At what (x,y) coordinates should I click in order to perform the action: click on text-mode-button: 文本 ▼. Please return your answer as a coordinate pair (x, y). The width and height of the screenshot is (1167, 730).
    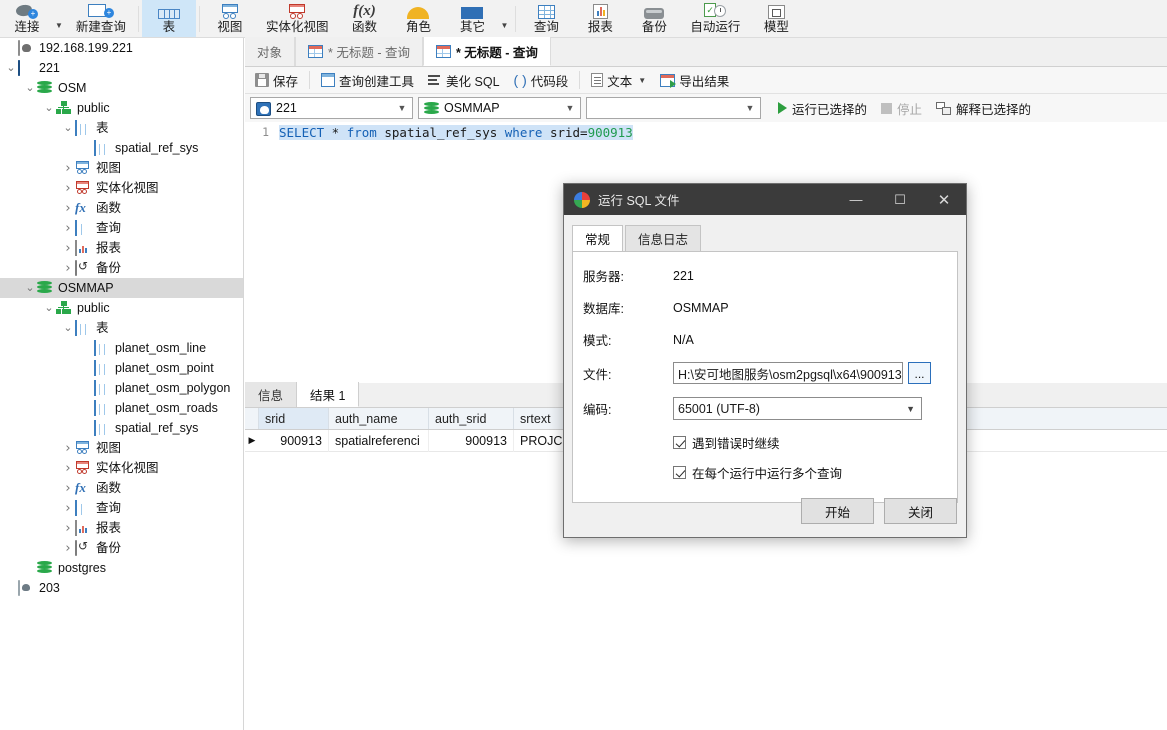
    Looking at the image, I should click on (618, 80).